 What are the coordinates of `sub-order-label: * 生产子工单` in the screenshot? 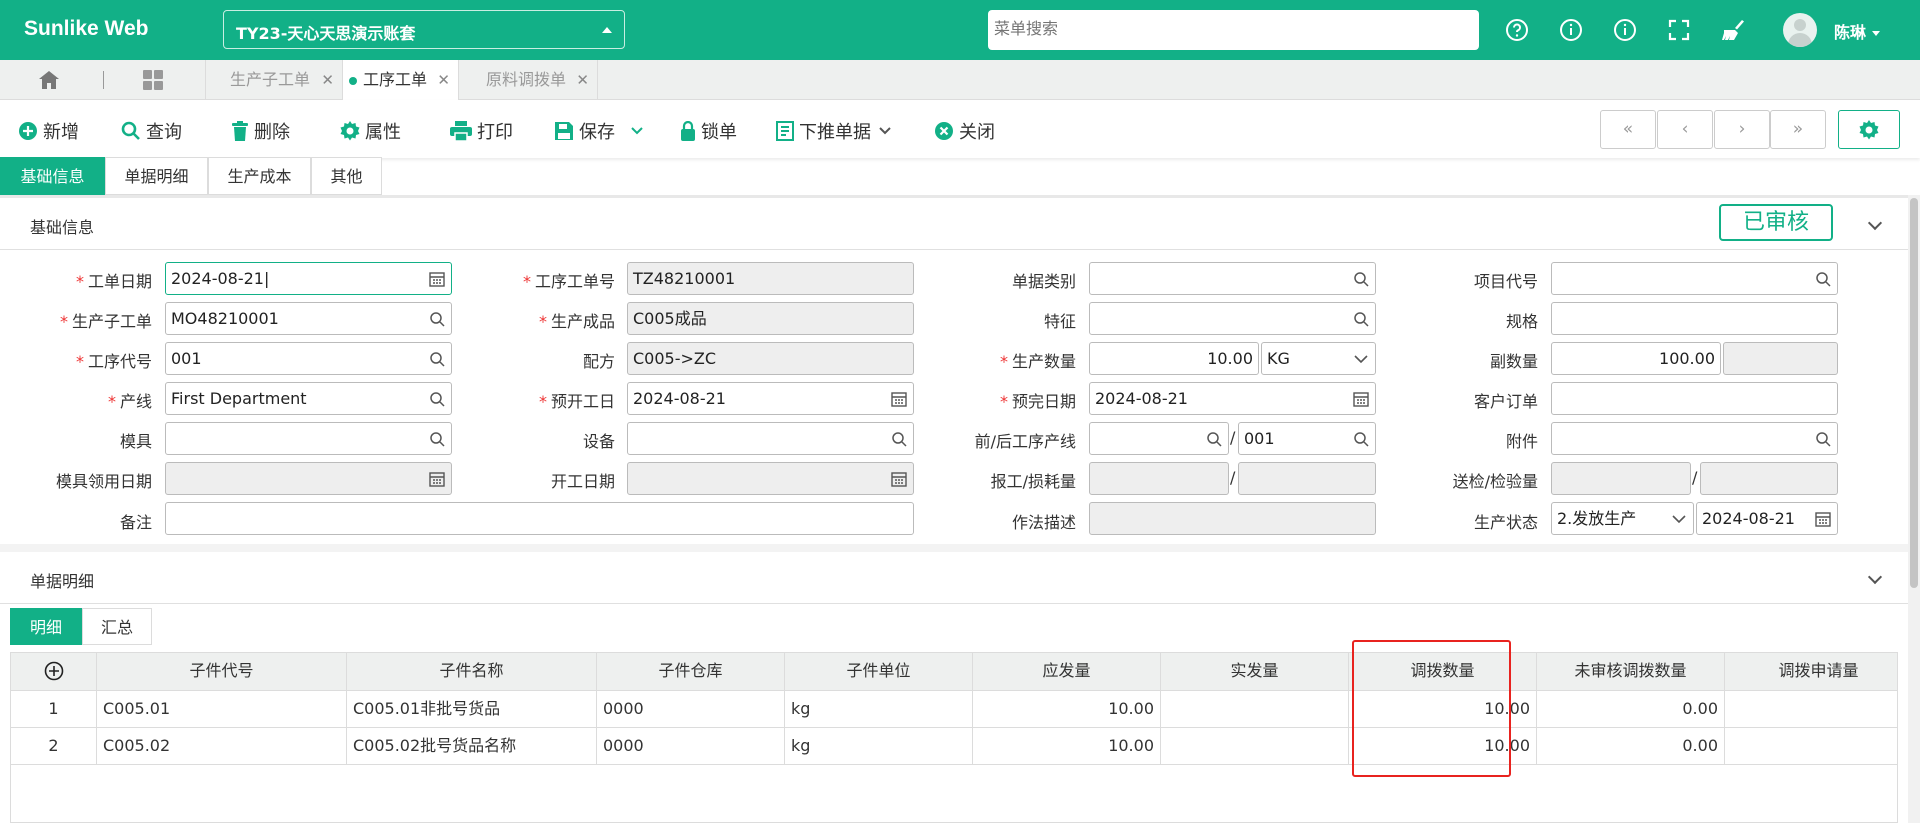 It's located at (105, 321).